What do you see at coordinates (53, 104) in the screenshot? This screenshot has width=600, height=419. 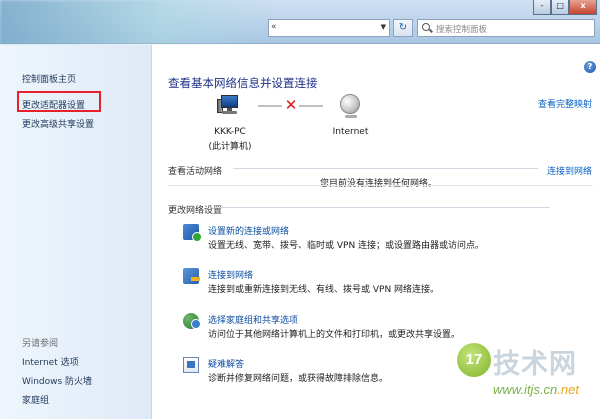 I see `sidebar-item-adapter-settings: 更改适配器设置` at bounding box center [53, 104].